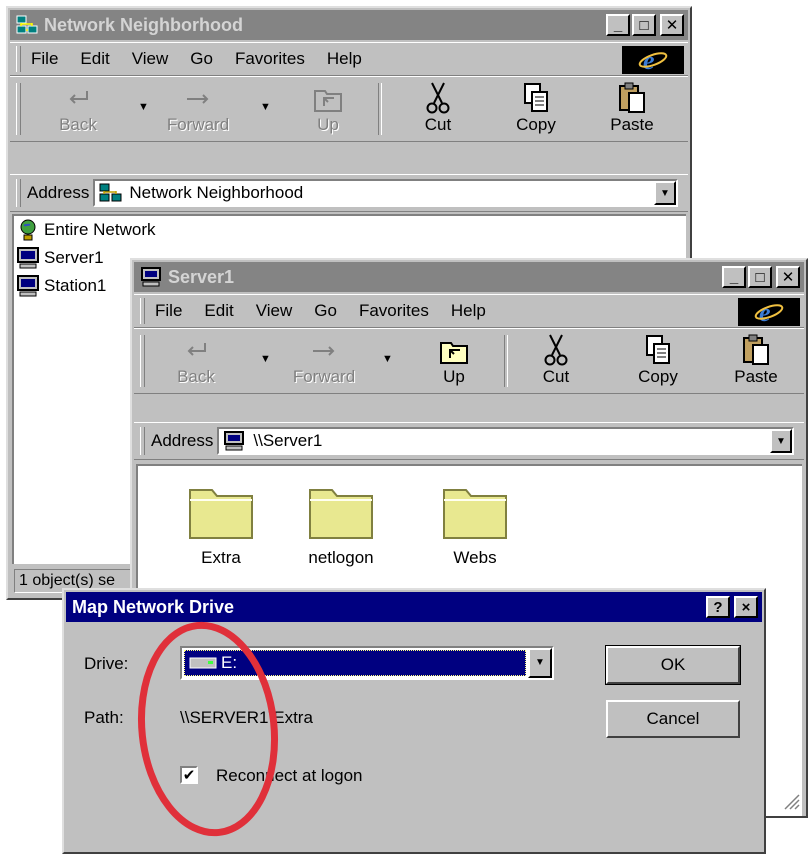 This screenshot has width=809, height=858. What do you see at coordinates (791, 801) in the screenshot?
I see `resize-grip-icon` at bounding box center [791, 801].